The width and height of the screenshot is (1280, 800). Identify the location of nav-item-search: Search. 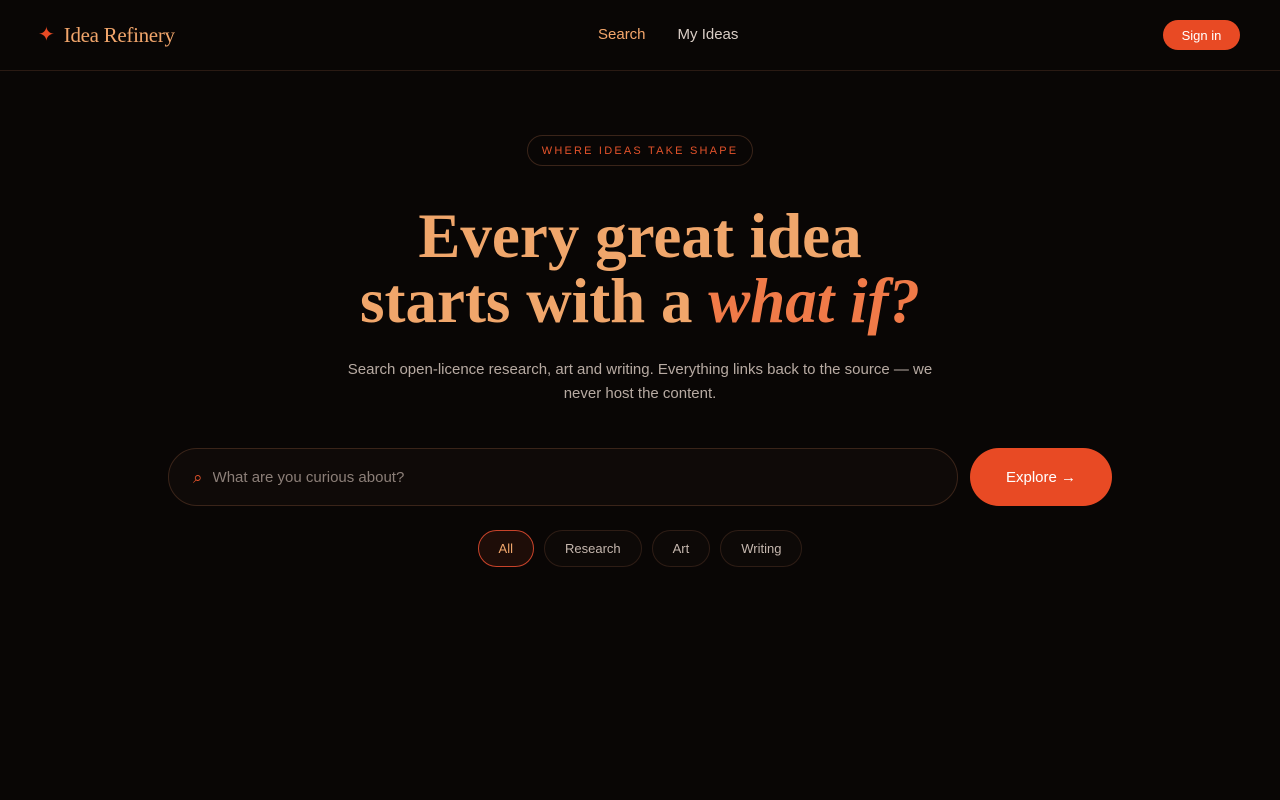
(622, 34).